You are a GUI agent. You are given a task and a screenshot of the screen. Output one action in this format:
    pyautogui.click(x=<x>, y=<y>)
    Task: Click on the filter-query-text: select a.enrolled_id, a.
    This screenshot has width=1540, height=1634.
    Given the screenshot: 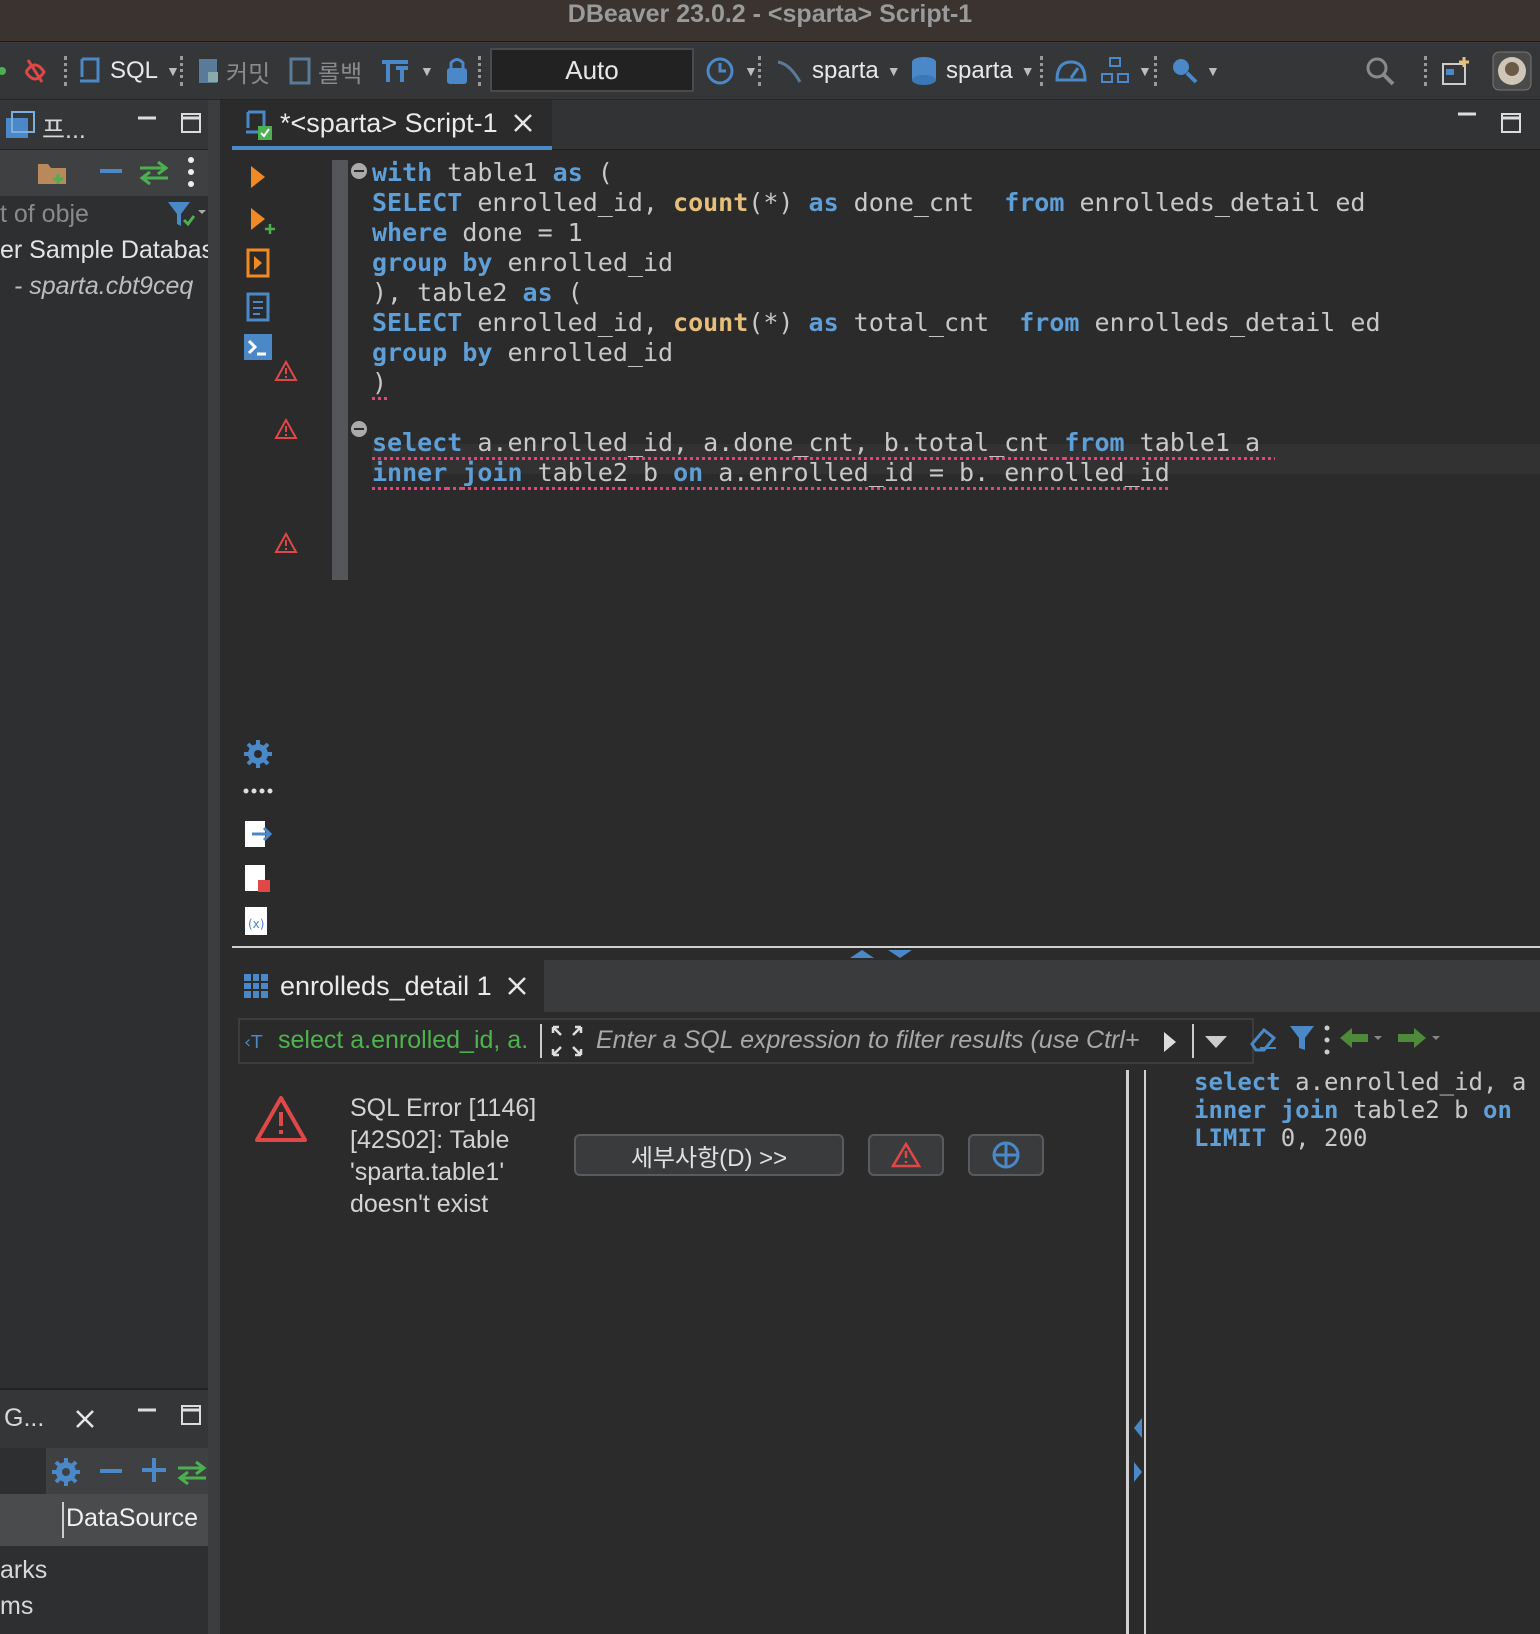 What is the action you would take?
    pyautogui.click(x=403, y=1040)
    